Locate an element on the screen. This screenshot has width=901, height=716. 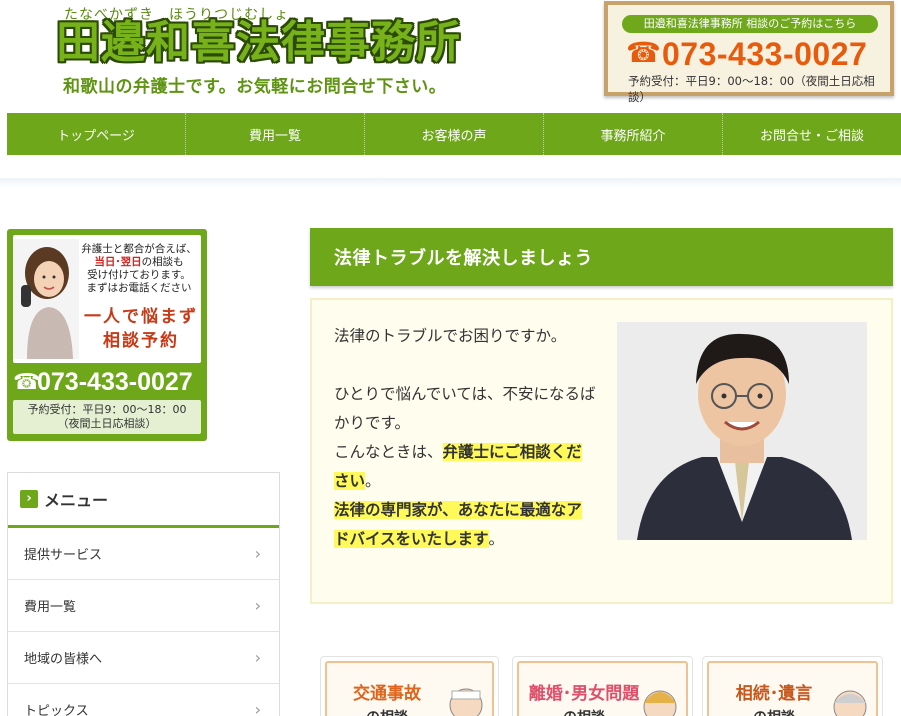
elderly-person-illustration is located at coordinates (850, 703).